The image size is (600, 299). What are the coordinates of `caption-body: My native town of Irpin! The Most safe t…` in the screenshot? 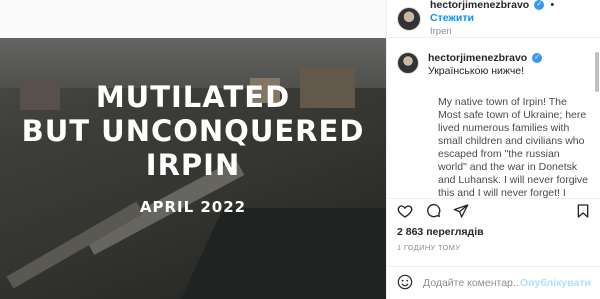 It's located at (513, 147).